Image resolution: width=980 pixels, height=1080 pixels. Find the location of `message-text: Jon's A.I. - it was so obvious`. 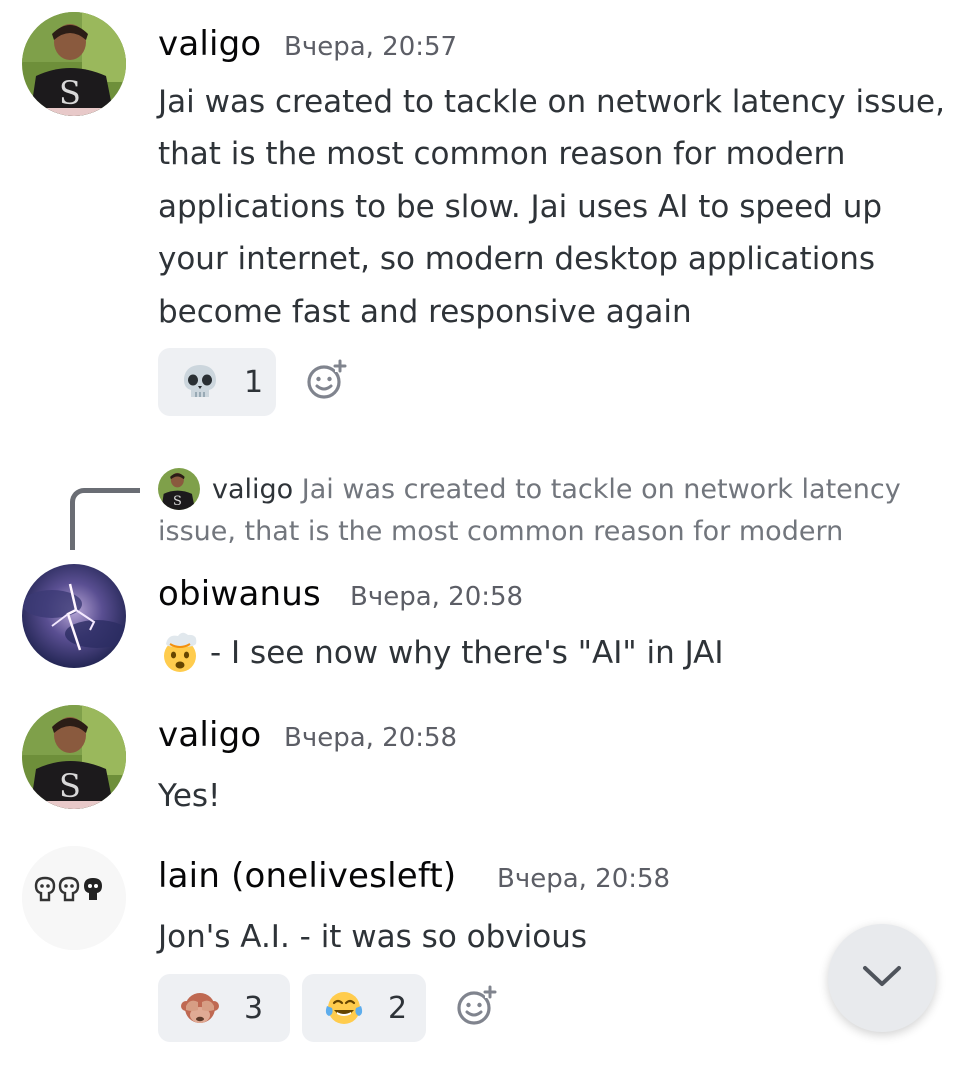

message-text: Jon's A.I. - it was so obvious is located at coordinates (373, 937).